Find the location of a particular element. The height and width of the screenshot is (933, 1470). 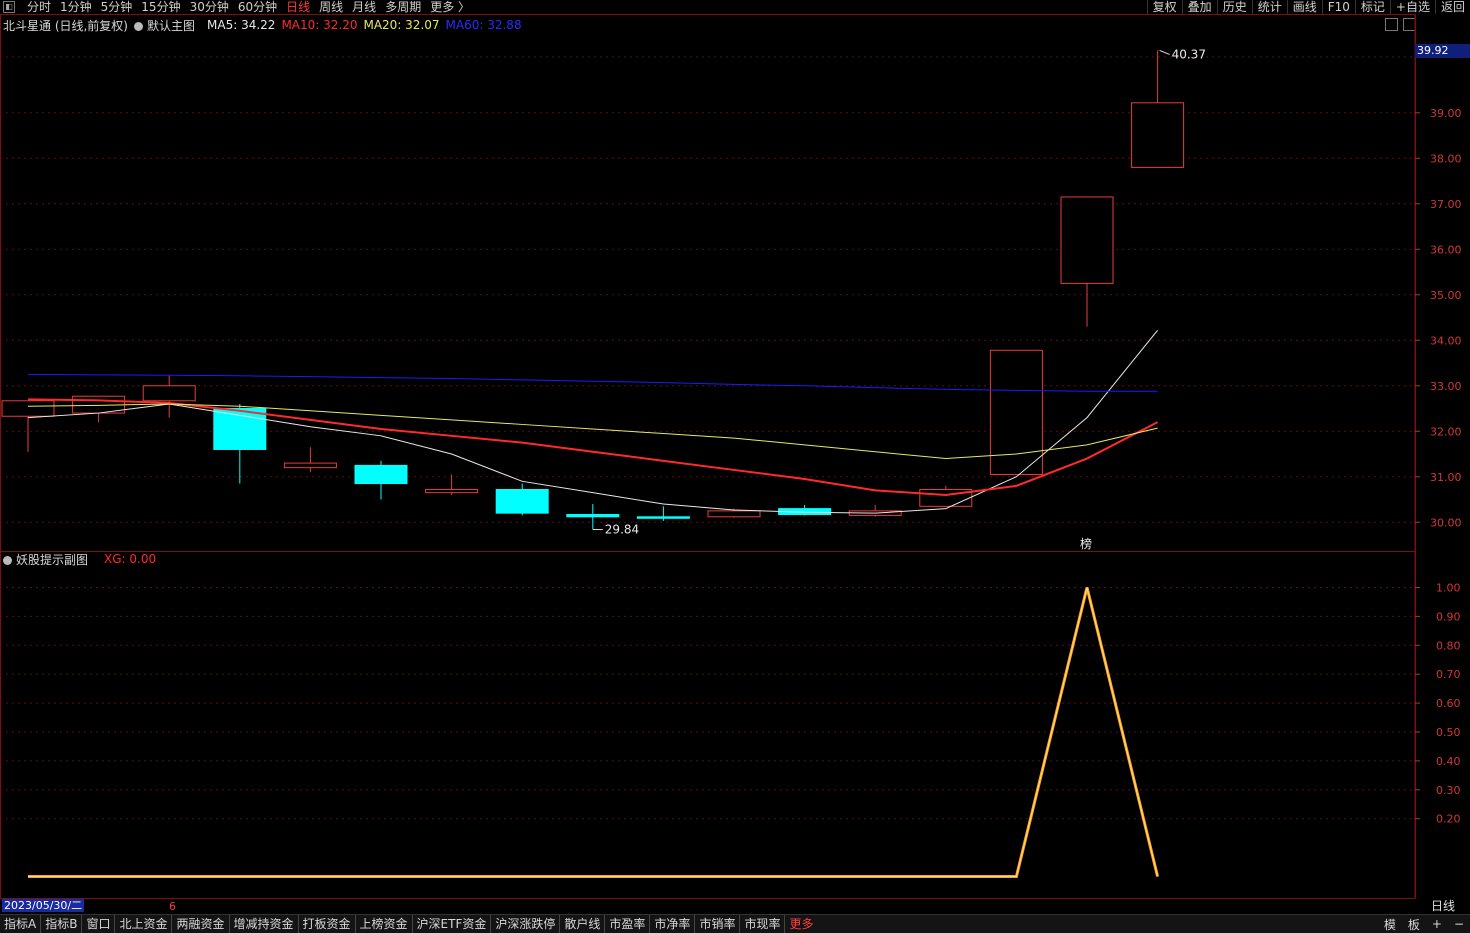

indicator-tab: 两融资金 is located at coordinates (201, 924).